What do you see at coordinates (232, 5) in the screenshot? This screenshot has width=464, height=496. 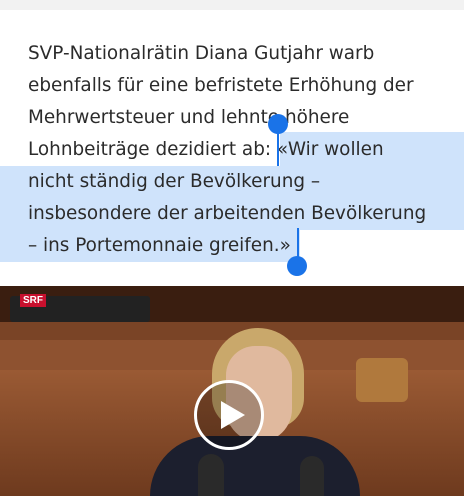 I see `top-bar` at bounding box center [232, 5].